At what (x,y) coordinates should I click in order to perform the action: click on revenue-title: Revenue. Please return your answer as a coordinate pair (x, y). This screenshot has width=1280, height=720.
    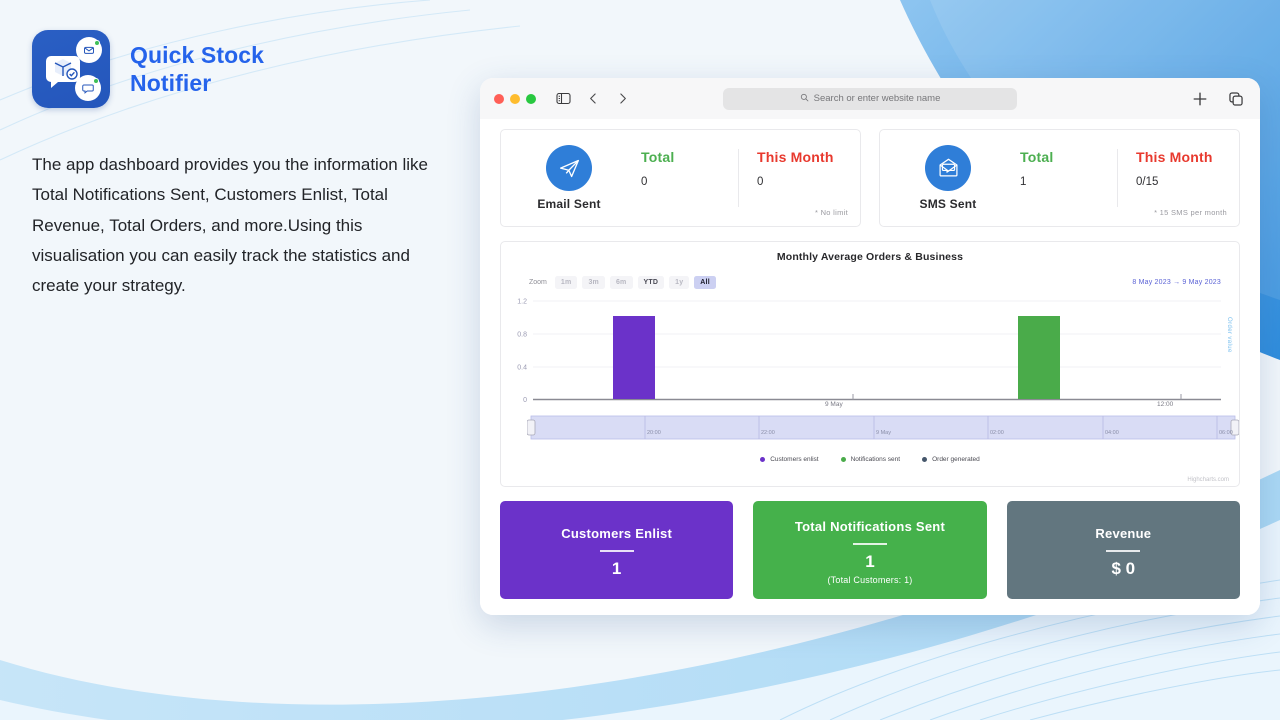
    Looking at the image, I should click on (1123, 533).